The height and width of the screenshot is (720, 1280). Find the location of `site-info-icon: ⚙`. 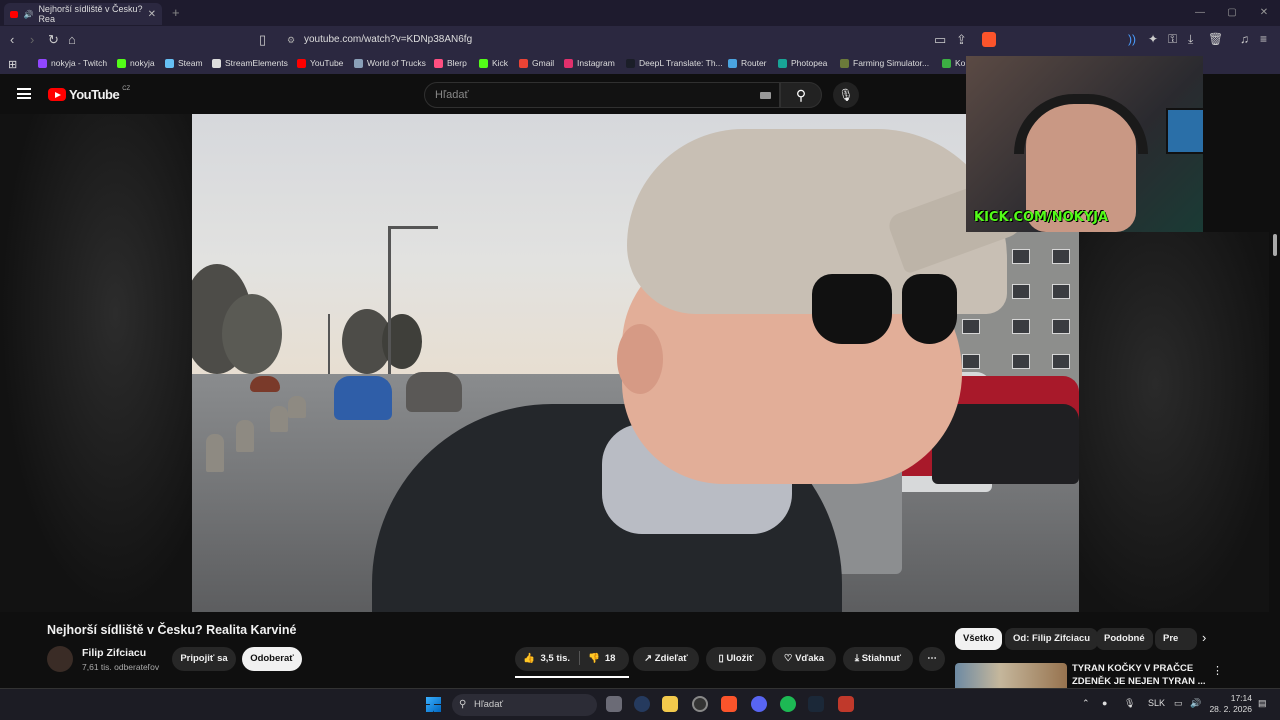

site-info-icon: ⚙ is located at coordinates (291, 40).